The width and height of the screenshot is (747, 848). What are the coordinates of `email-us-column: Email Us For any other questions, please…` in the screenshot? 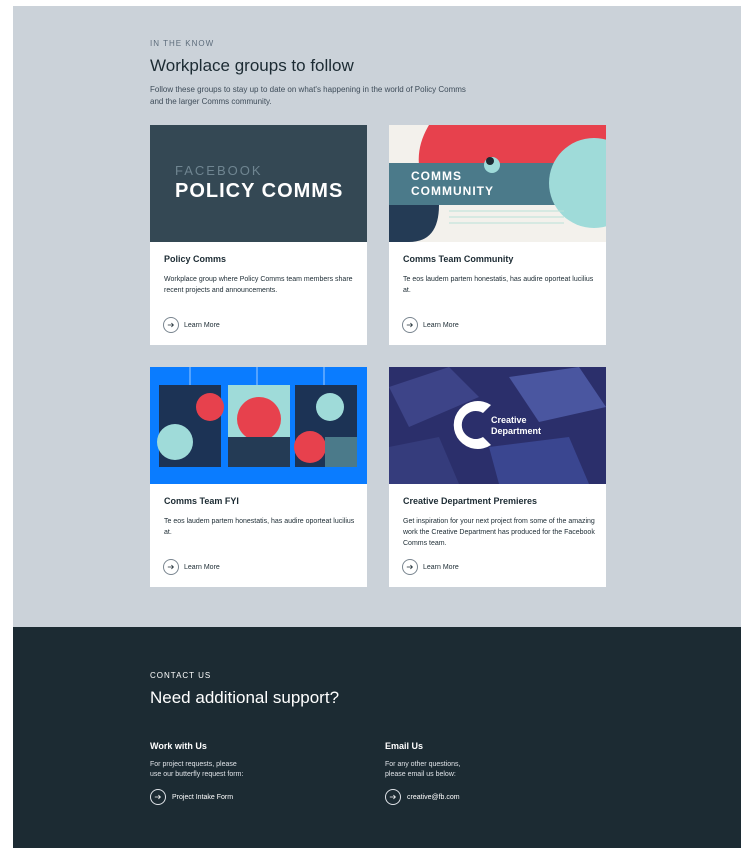 It's located at (485, 773).